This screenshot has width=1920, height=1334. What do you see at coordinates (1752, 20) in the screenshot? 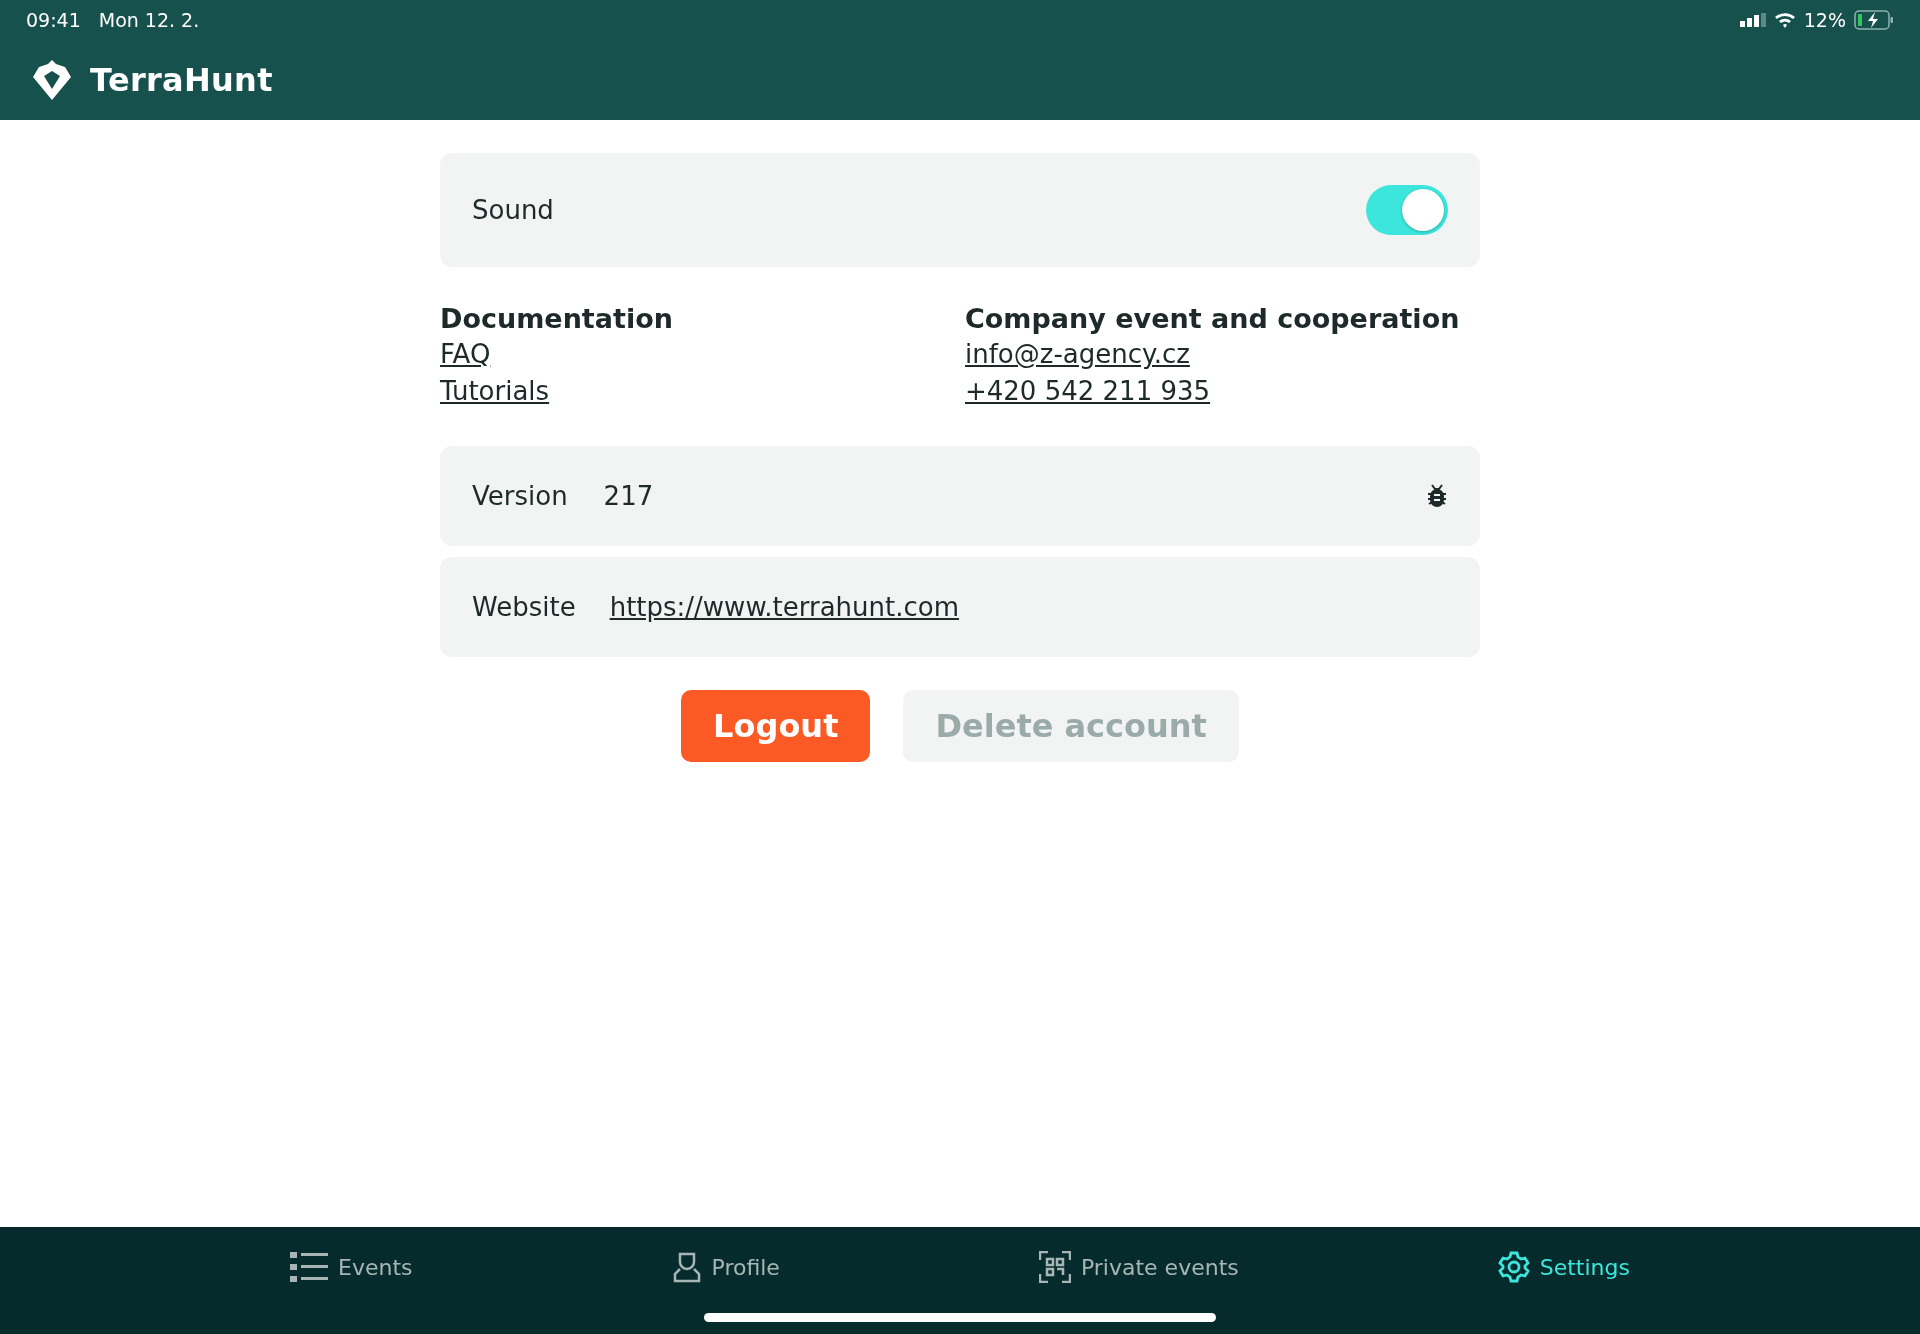
I see `signal-icon` at bounding box center [1752, 20].